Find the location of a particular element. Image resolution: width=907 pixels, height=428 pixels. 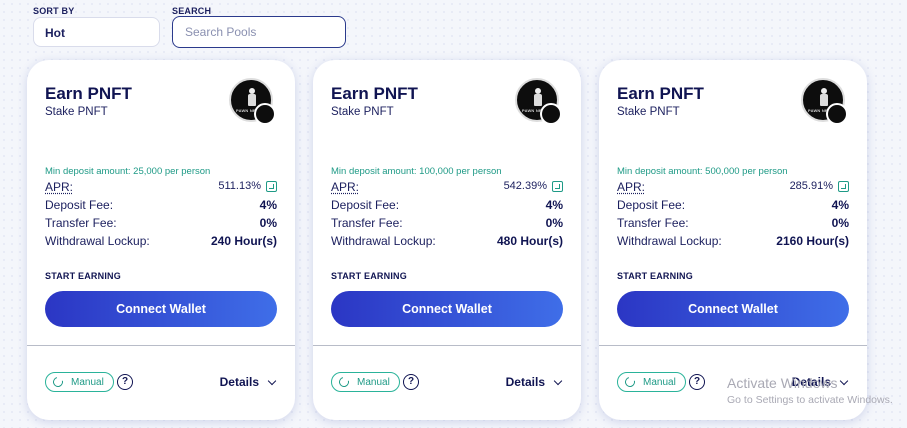

apr-value: 285.91% is located at coordinates (811, 186).